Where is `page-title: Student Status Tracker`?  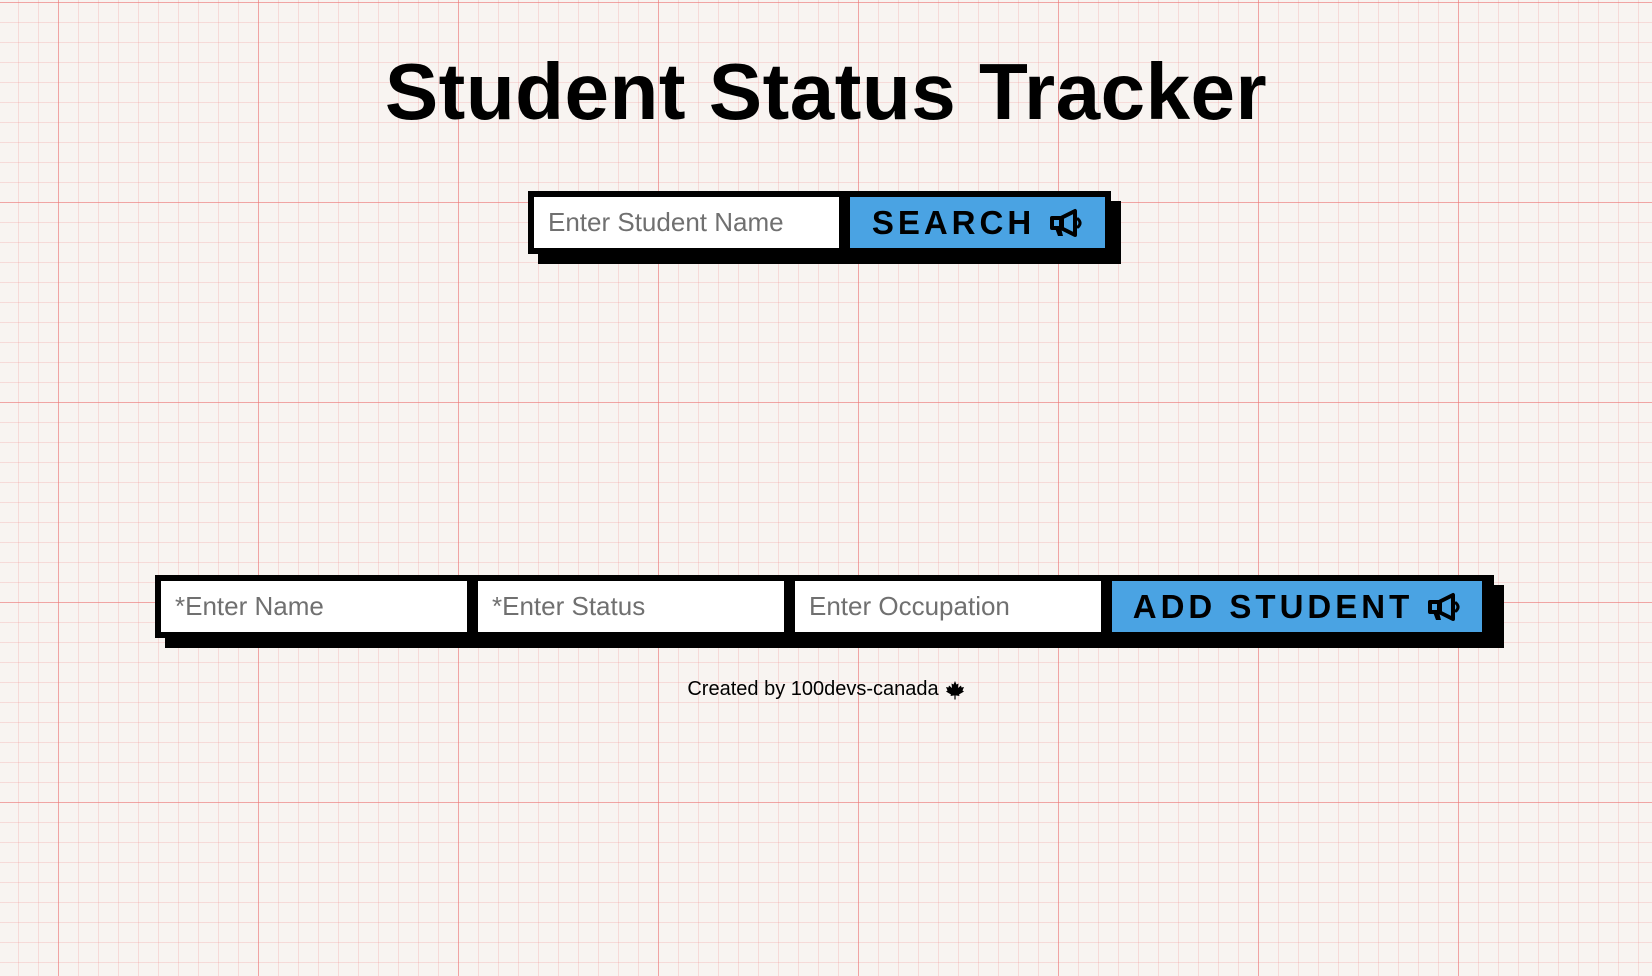
page-title: Student Status Tracker is located at coordinates (826, 91).